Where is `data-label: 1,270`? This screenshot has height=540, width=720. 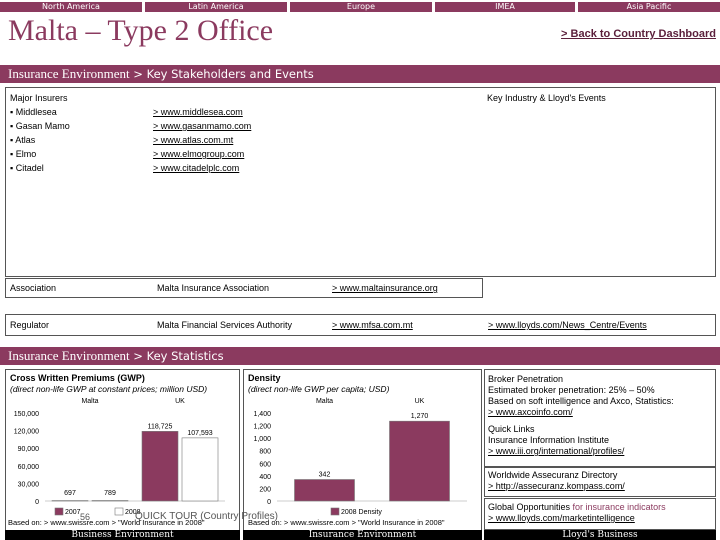 data-label: 1,270 is located at coordinates (420, 416).